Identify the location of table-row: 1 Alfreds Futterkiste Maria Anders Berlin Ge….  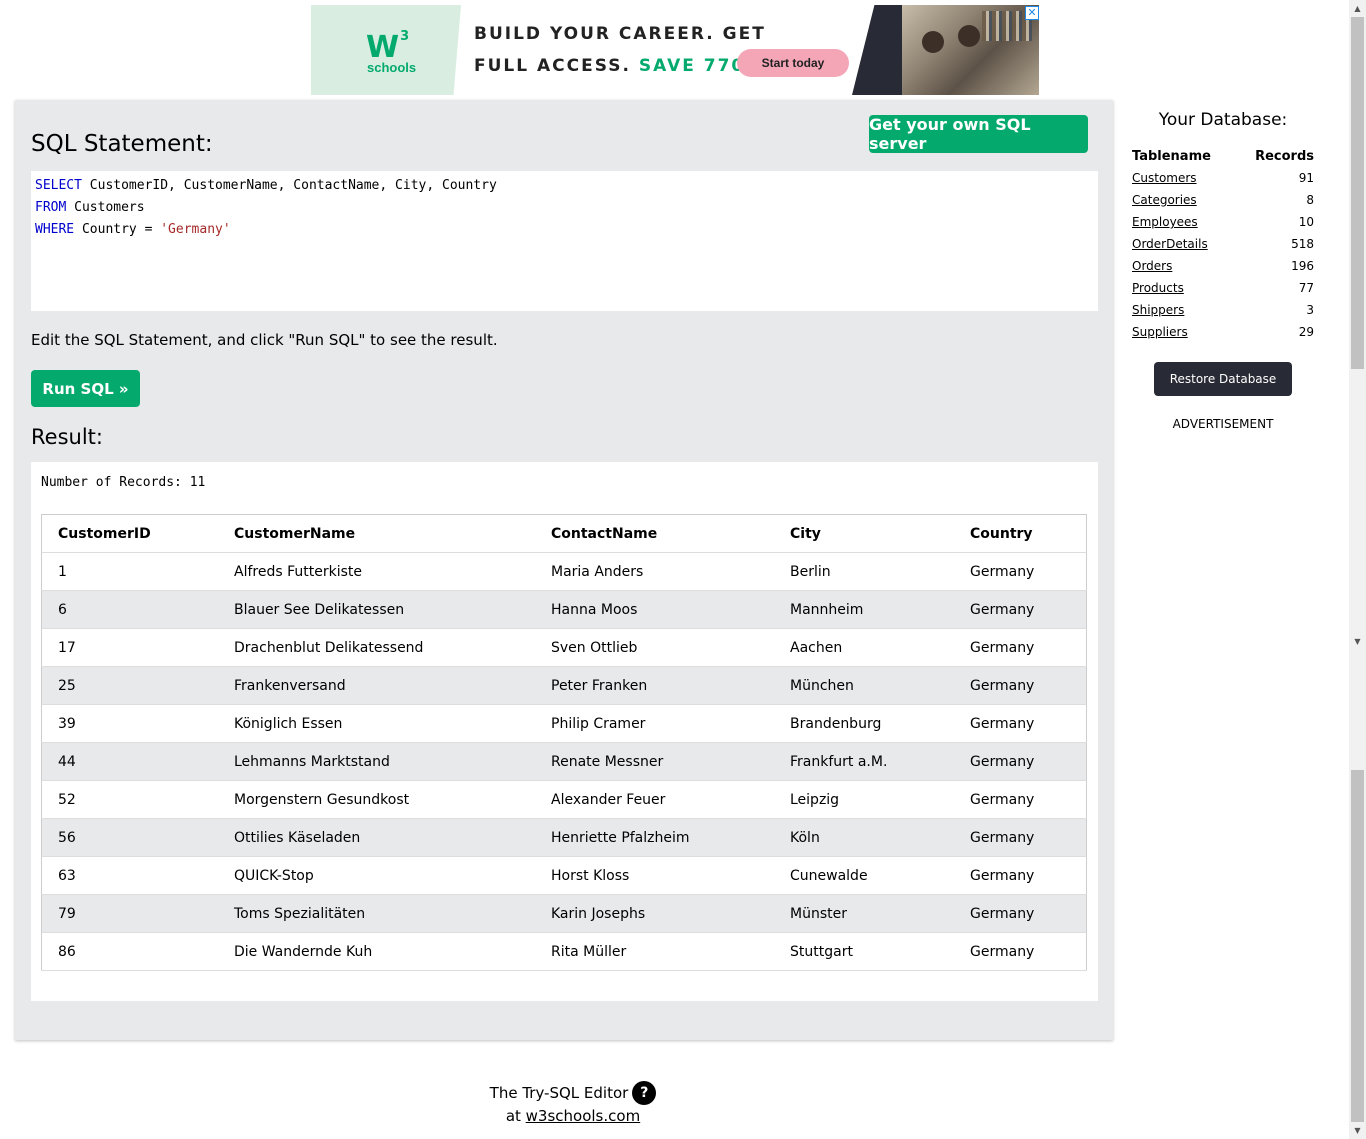
(564, 571).